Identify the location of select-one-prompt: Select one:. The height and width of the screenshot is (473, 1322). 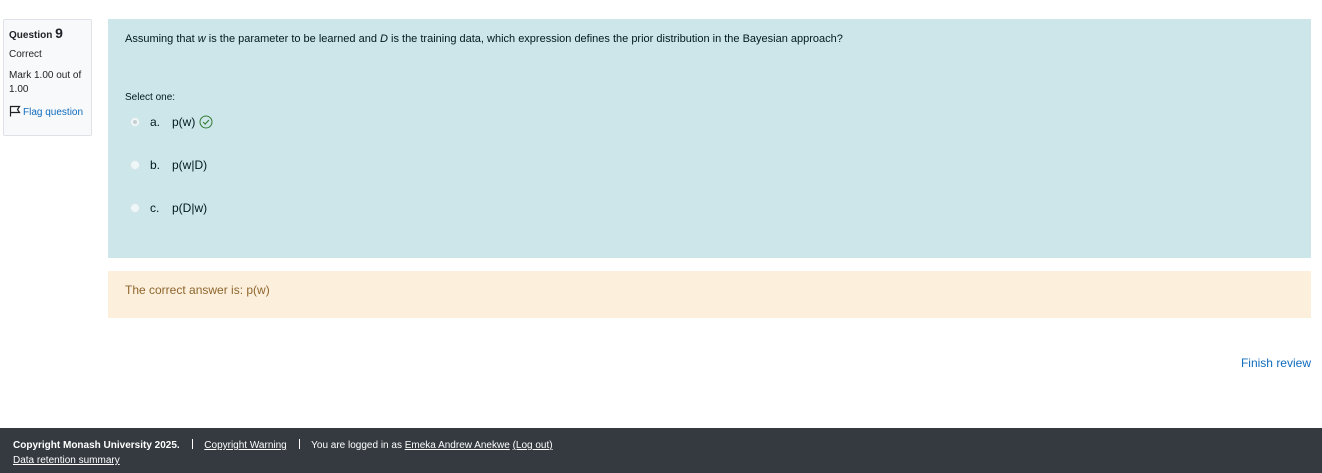
(150, 97).